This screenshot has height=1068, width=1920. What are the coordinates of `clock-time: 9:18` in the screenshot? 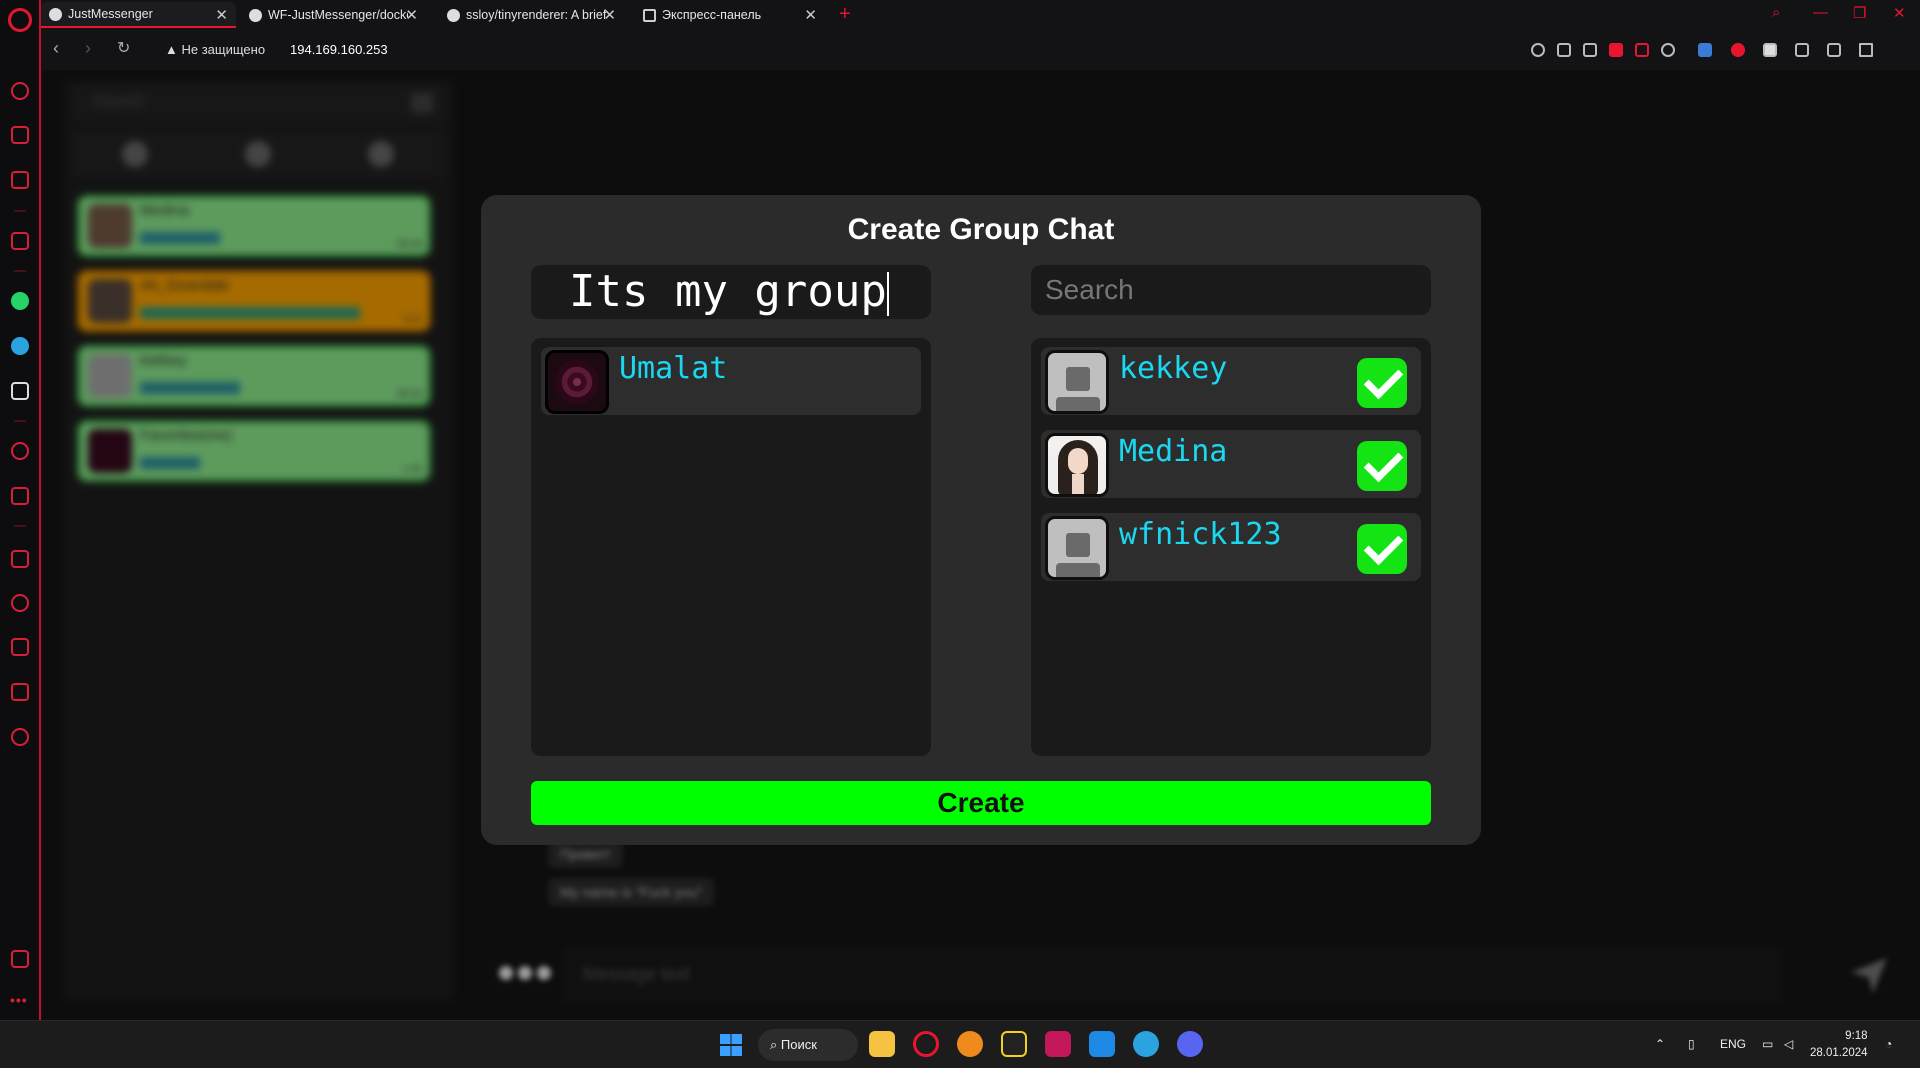 It's located at (1856, 1036).